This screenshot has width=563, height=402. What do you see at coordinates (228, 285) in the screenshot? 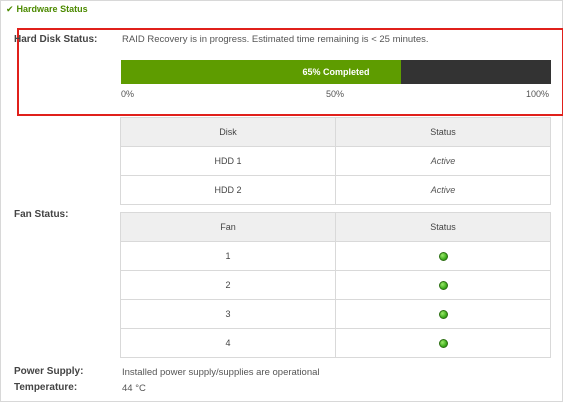
I see `fan-number: 2` at bounding box center [228, 285].